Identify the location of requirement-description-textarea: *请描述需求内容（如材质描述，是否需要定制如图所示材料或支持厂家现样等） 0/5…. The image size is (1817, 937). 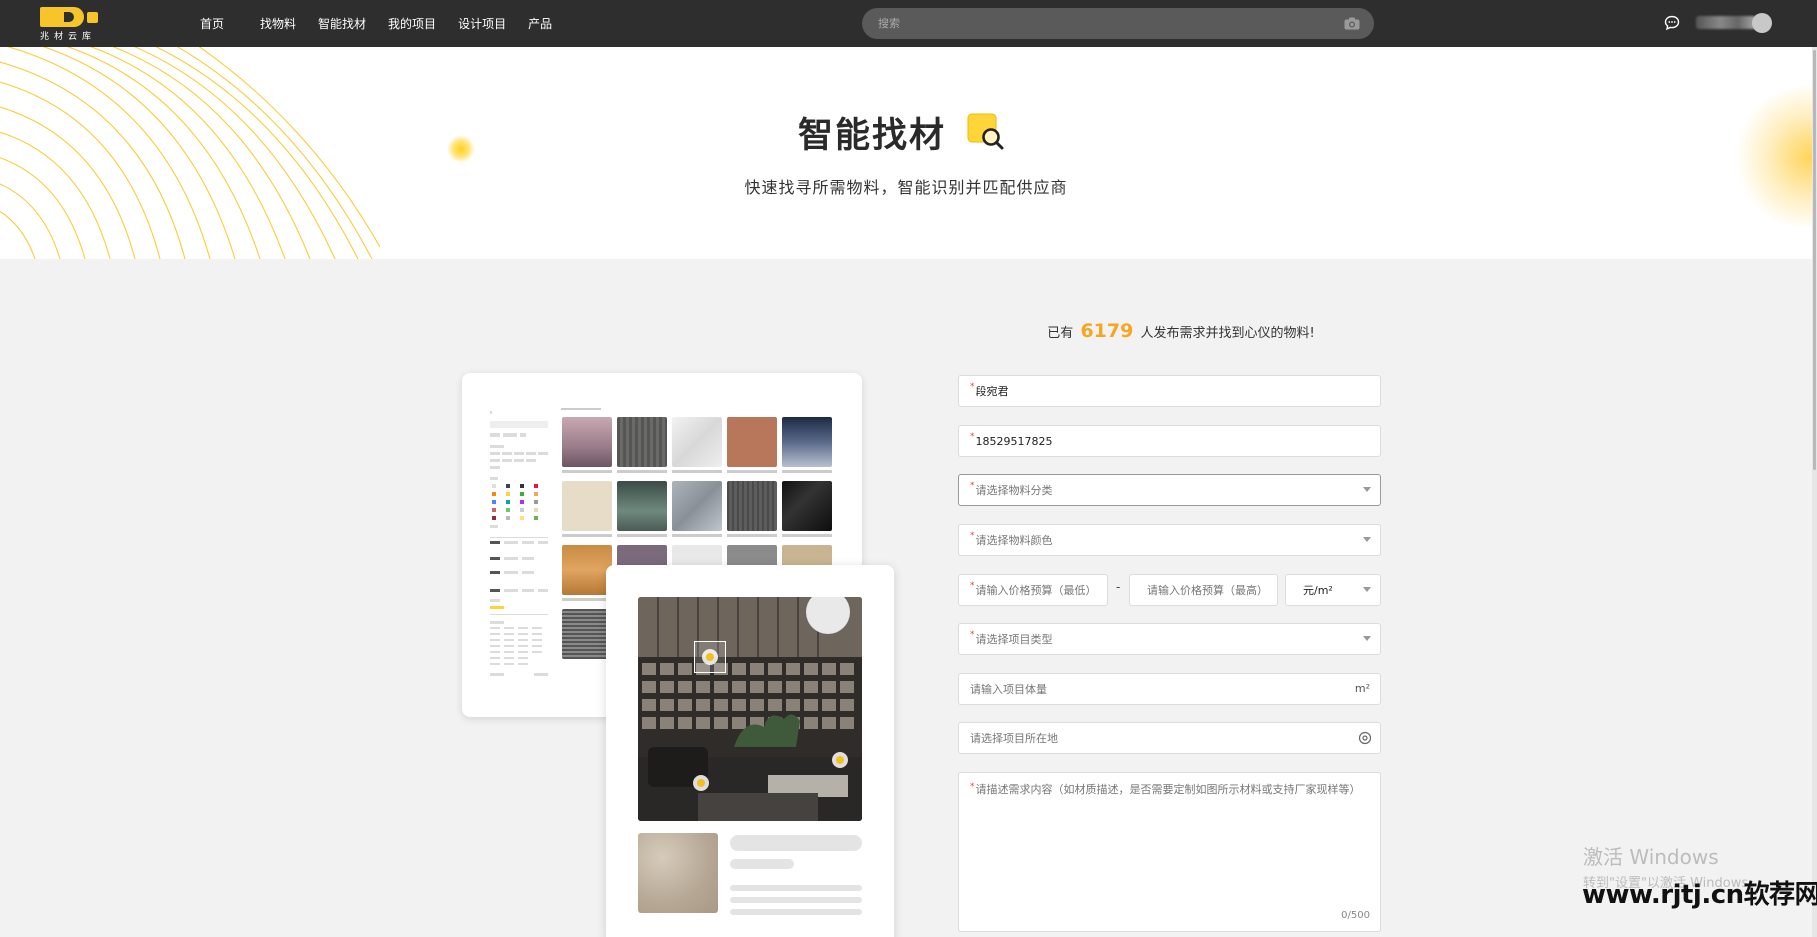
(1169, 852).